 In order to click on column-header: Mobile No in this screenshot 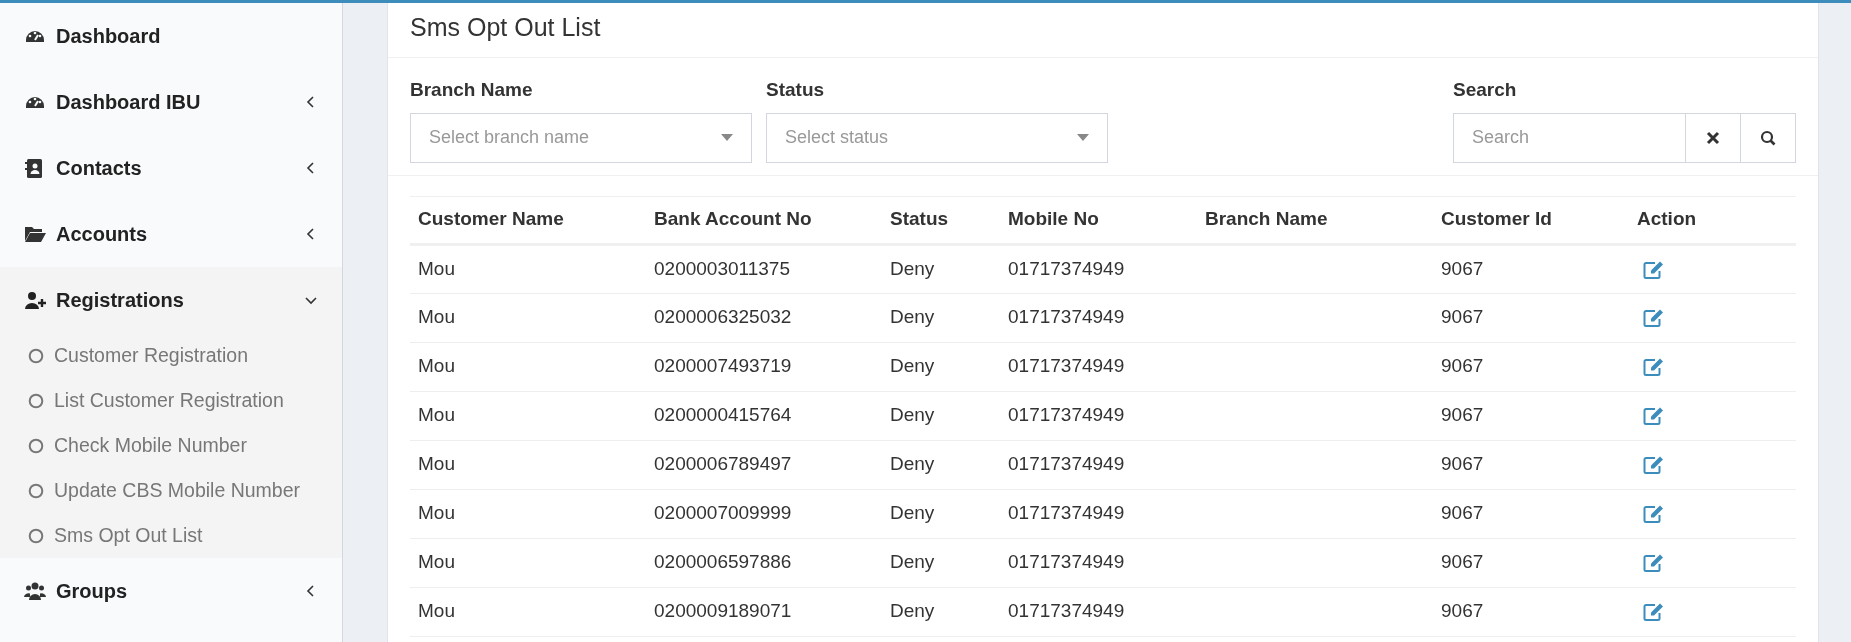, I will do `click(1098, 220)`.